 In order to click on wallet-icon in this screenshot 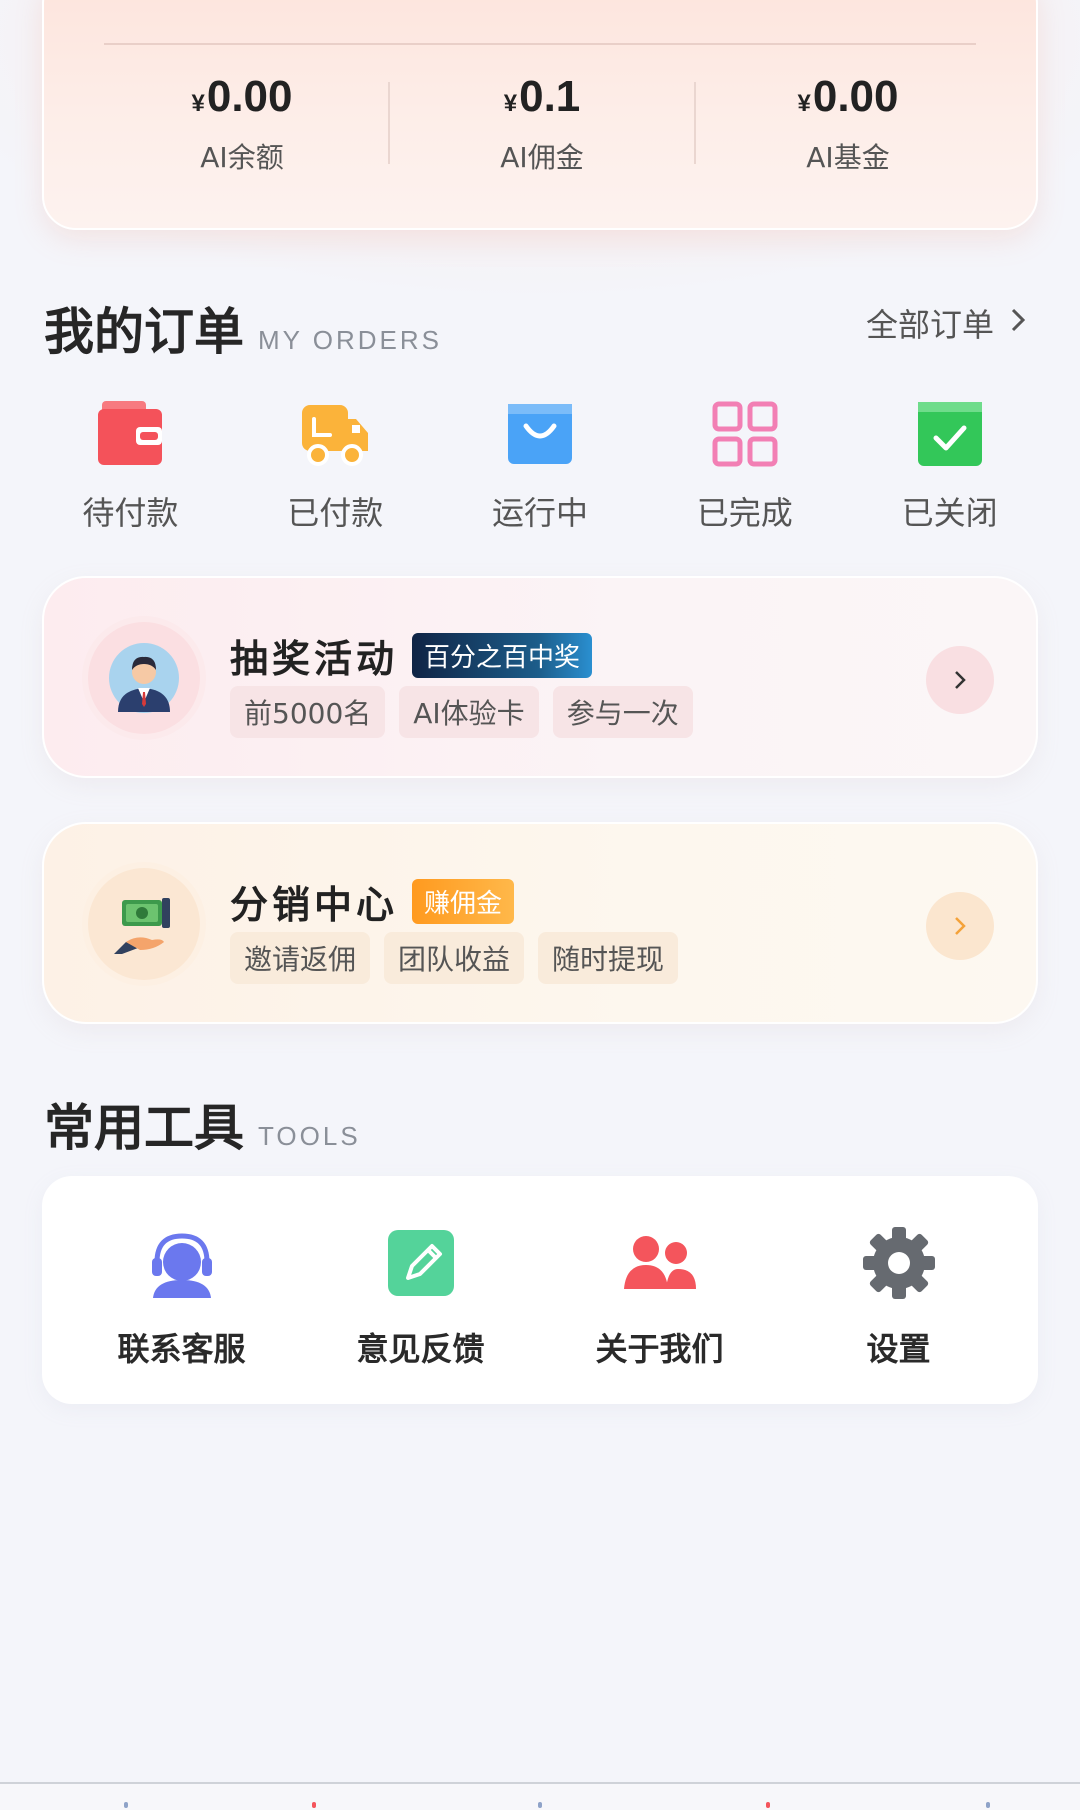, I will do `click(130, 434)`.